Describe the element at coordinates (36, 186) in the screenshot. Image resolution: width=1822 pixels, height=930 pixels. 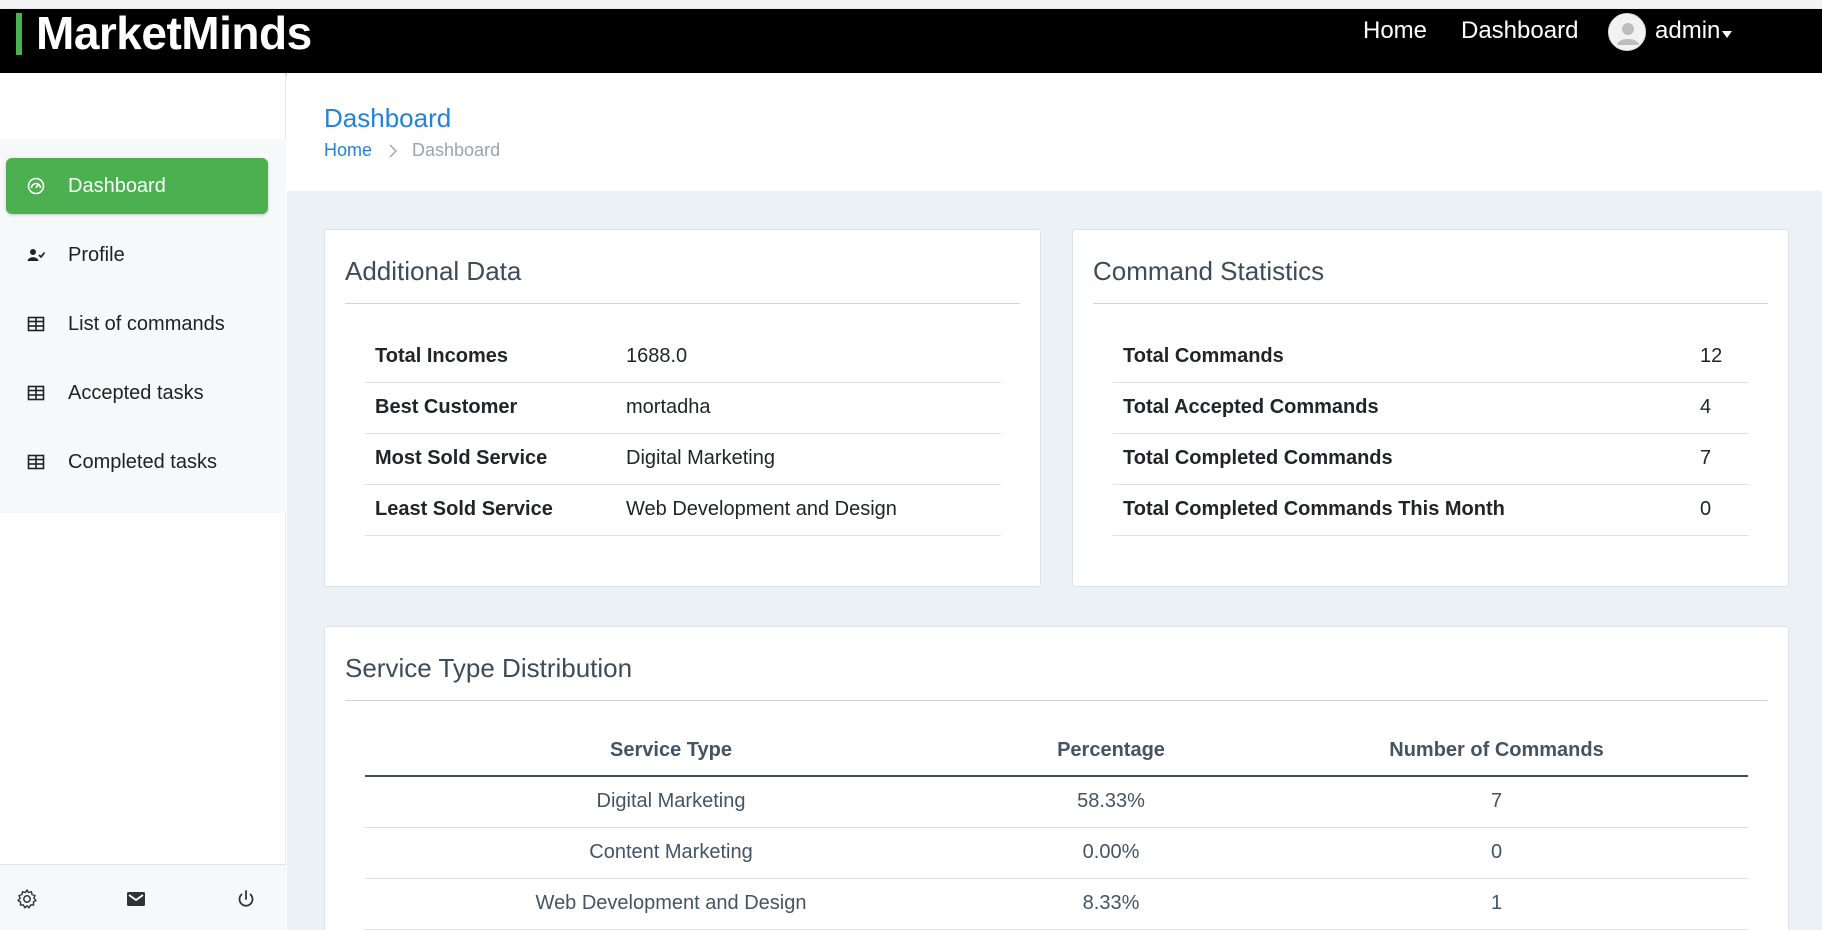
I see `dashboard-gauge-icon` at that location.